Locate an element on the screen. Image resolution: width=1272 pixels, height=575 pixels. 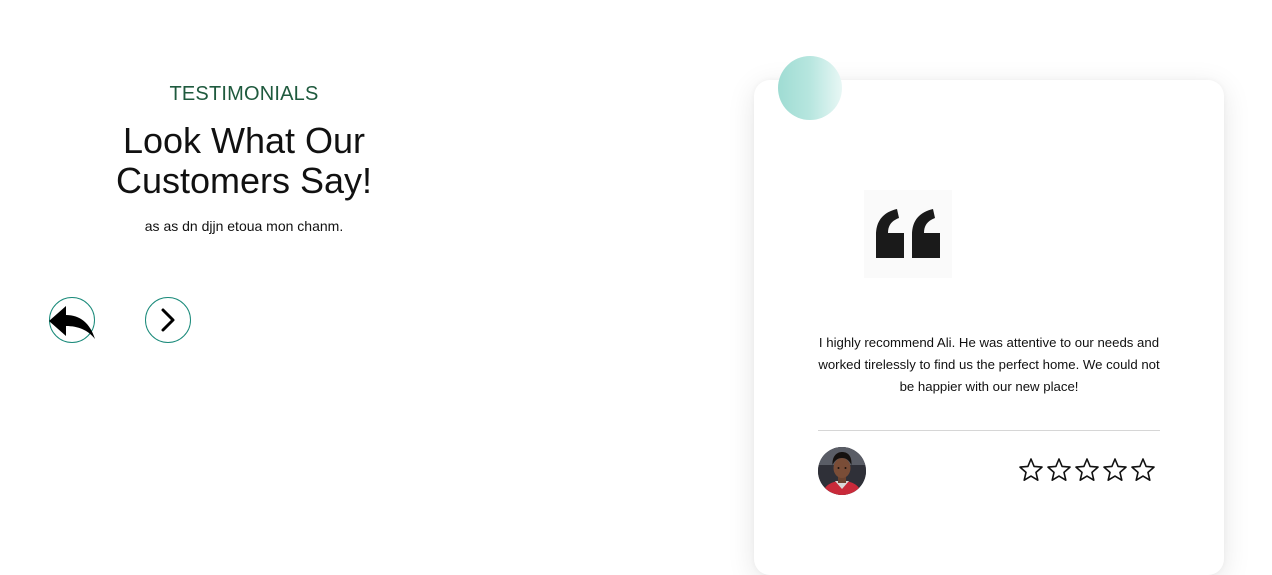
avatar-photo is located at coordinates (842, 471).